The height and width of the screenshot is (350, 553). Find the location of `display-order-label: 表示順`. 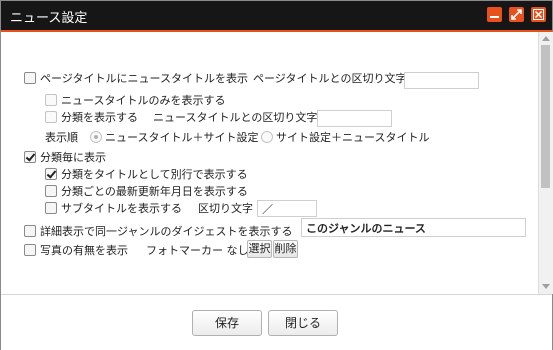

display-order-label: 表示順 is located at coordinates (61, 137).